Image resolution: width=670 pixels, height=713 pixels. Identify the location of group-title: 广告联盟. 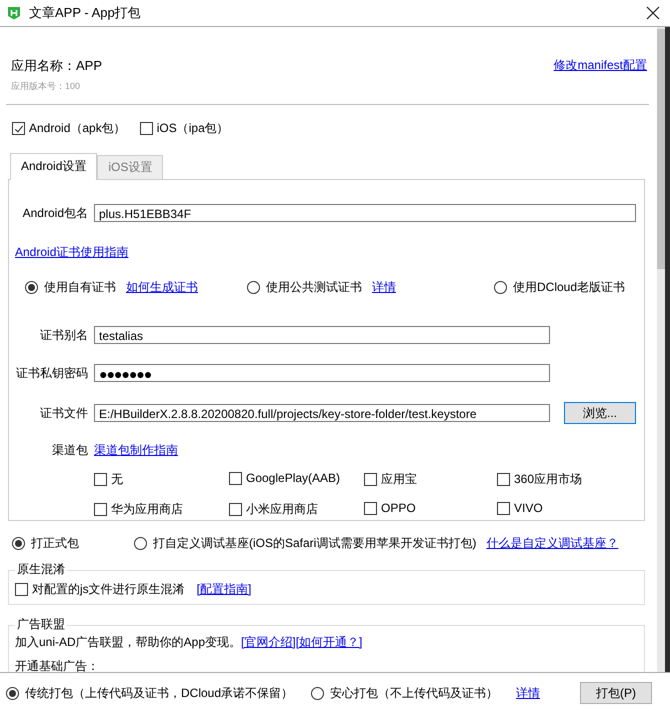
(41, 624).